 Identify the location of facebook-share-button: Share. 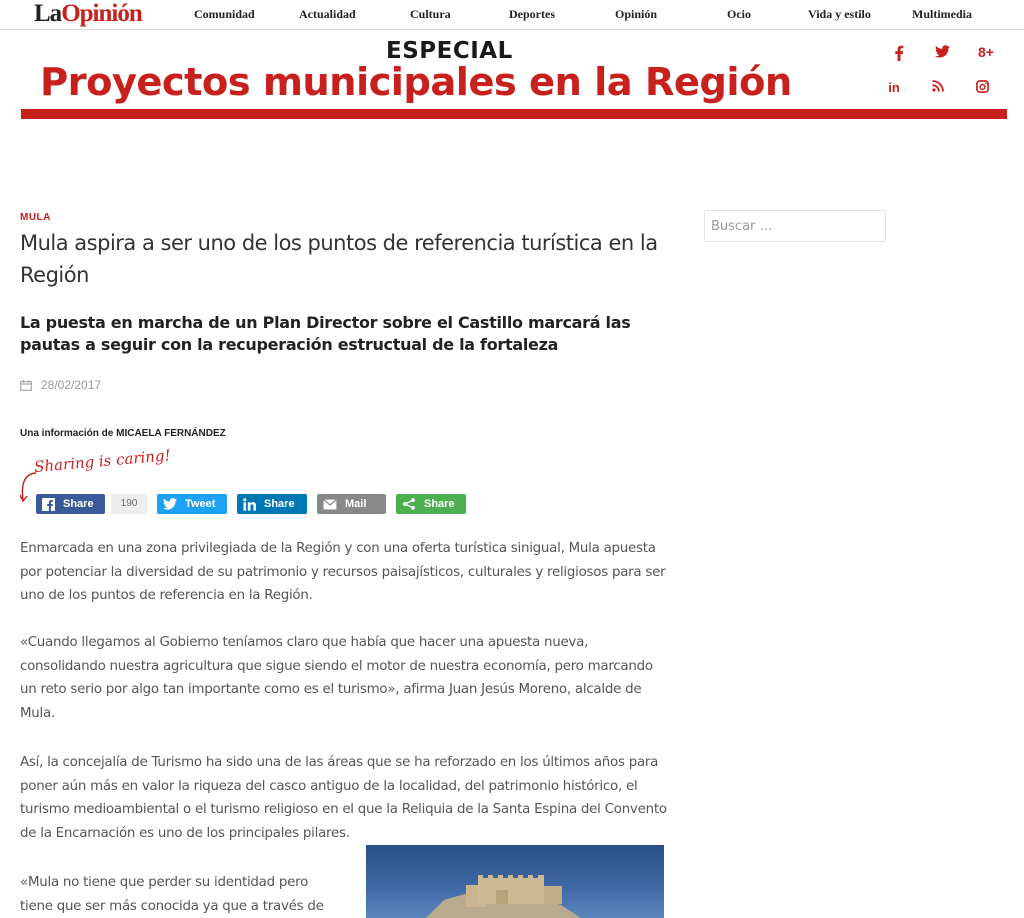
(70, 504).